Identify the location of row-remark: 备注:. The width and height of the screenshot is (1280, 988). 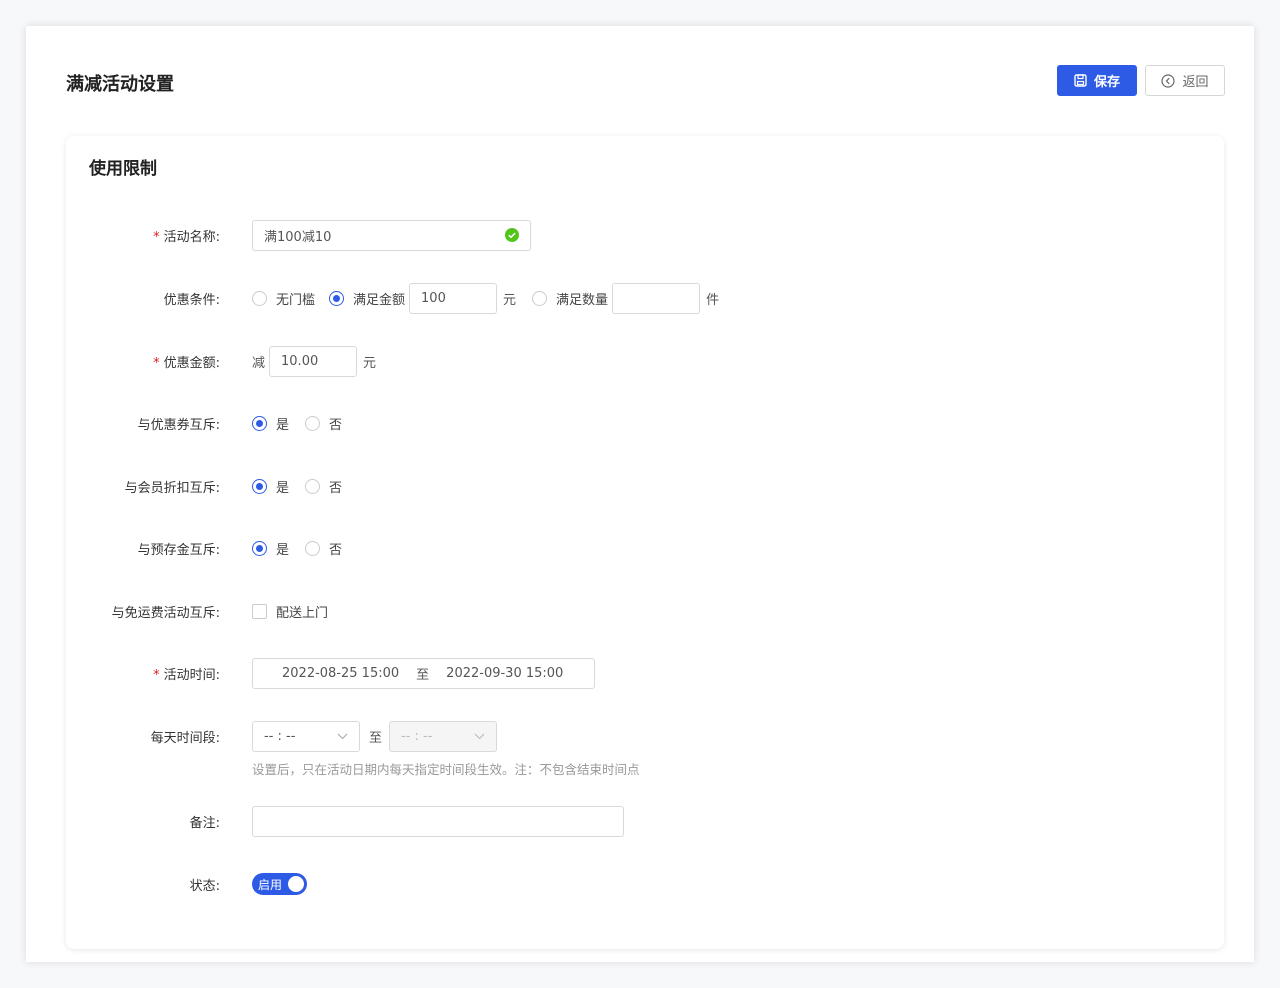
(645, 821).